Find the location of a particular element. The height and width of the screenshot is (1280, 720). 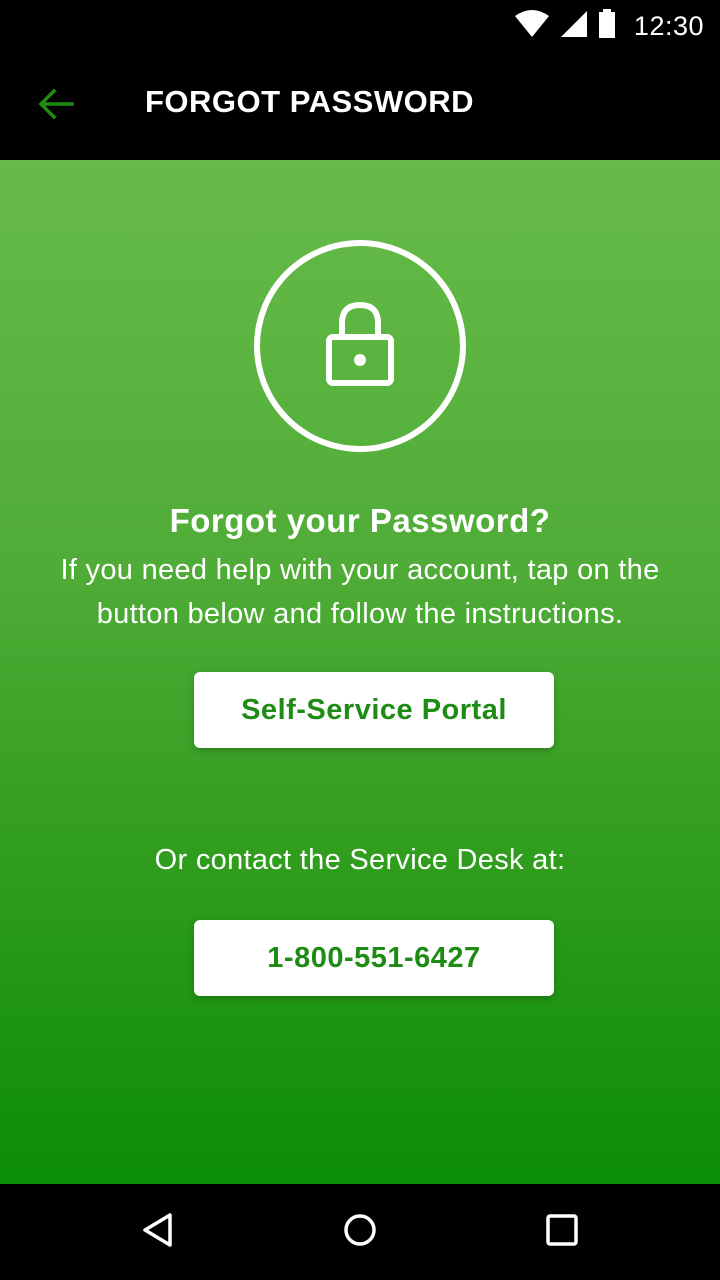

self-service-portal-button: Self-Service Portal is located at coordinates (374, 710).